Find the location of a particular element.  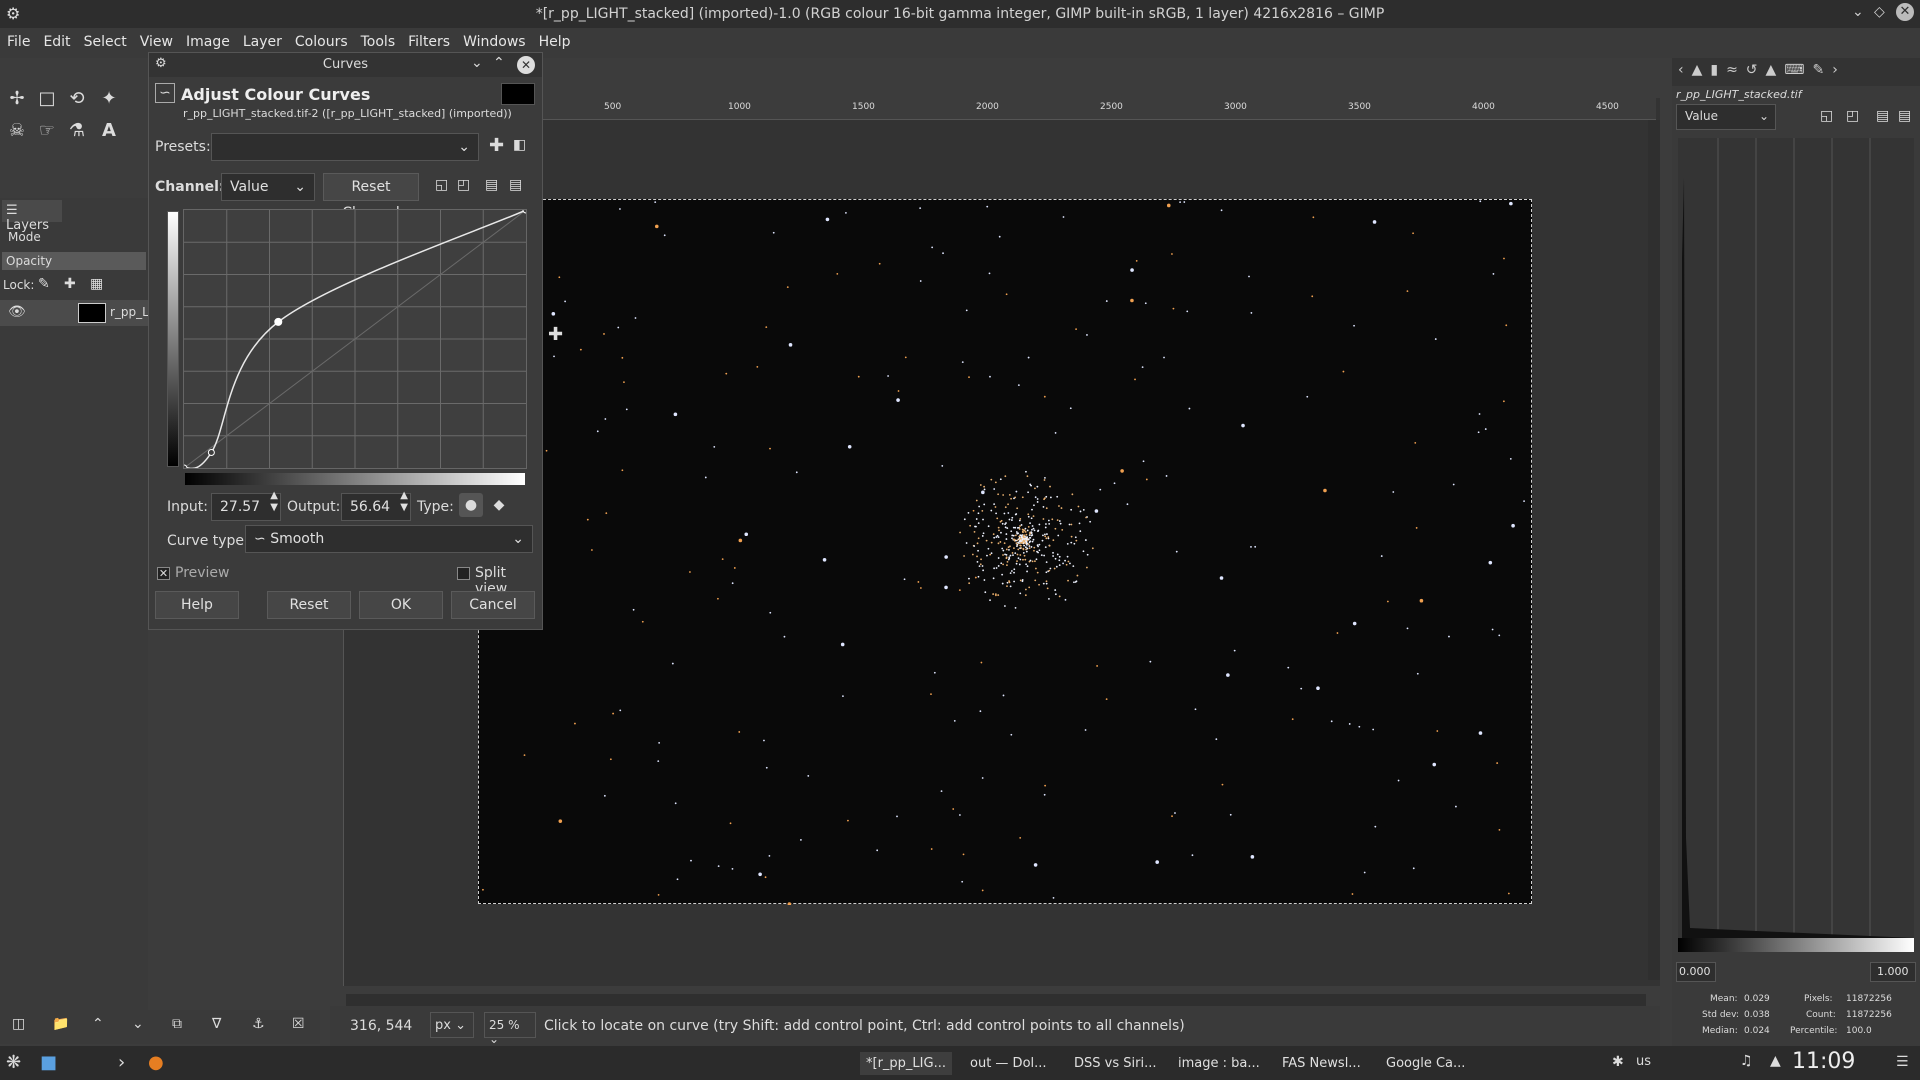

layer-row: 👁 r_pp_L is located at coordinates (74, 313).